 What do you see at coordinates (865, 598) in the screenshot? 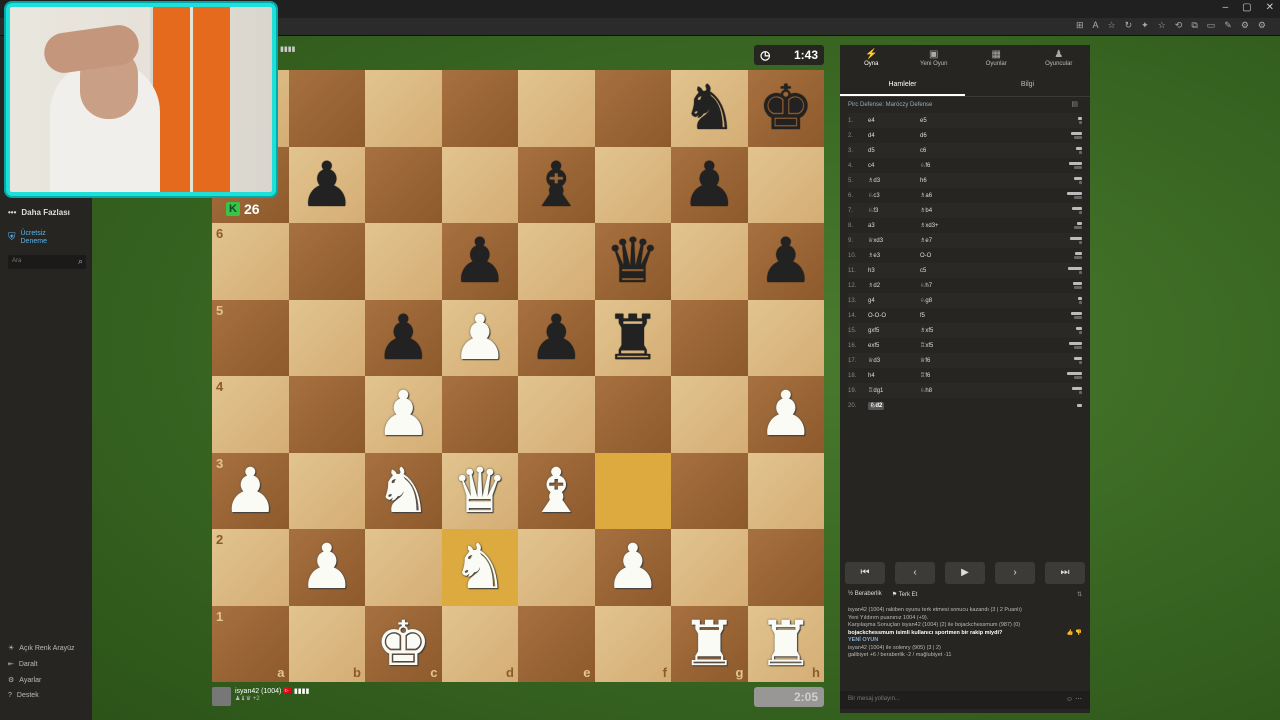
I see `draw-button: ½ Beraberlik` at bounding box center [865, 598].